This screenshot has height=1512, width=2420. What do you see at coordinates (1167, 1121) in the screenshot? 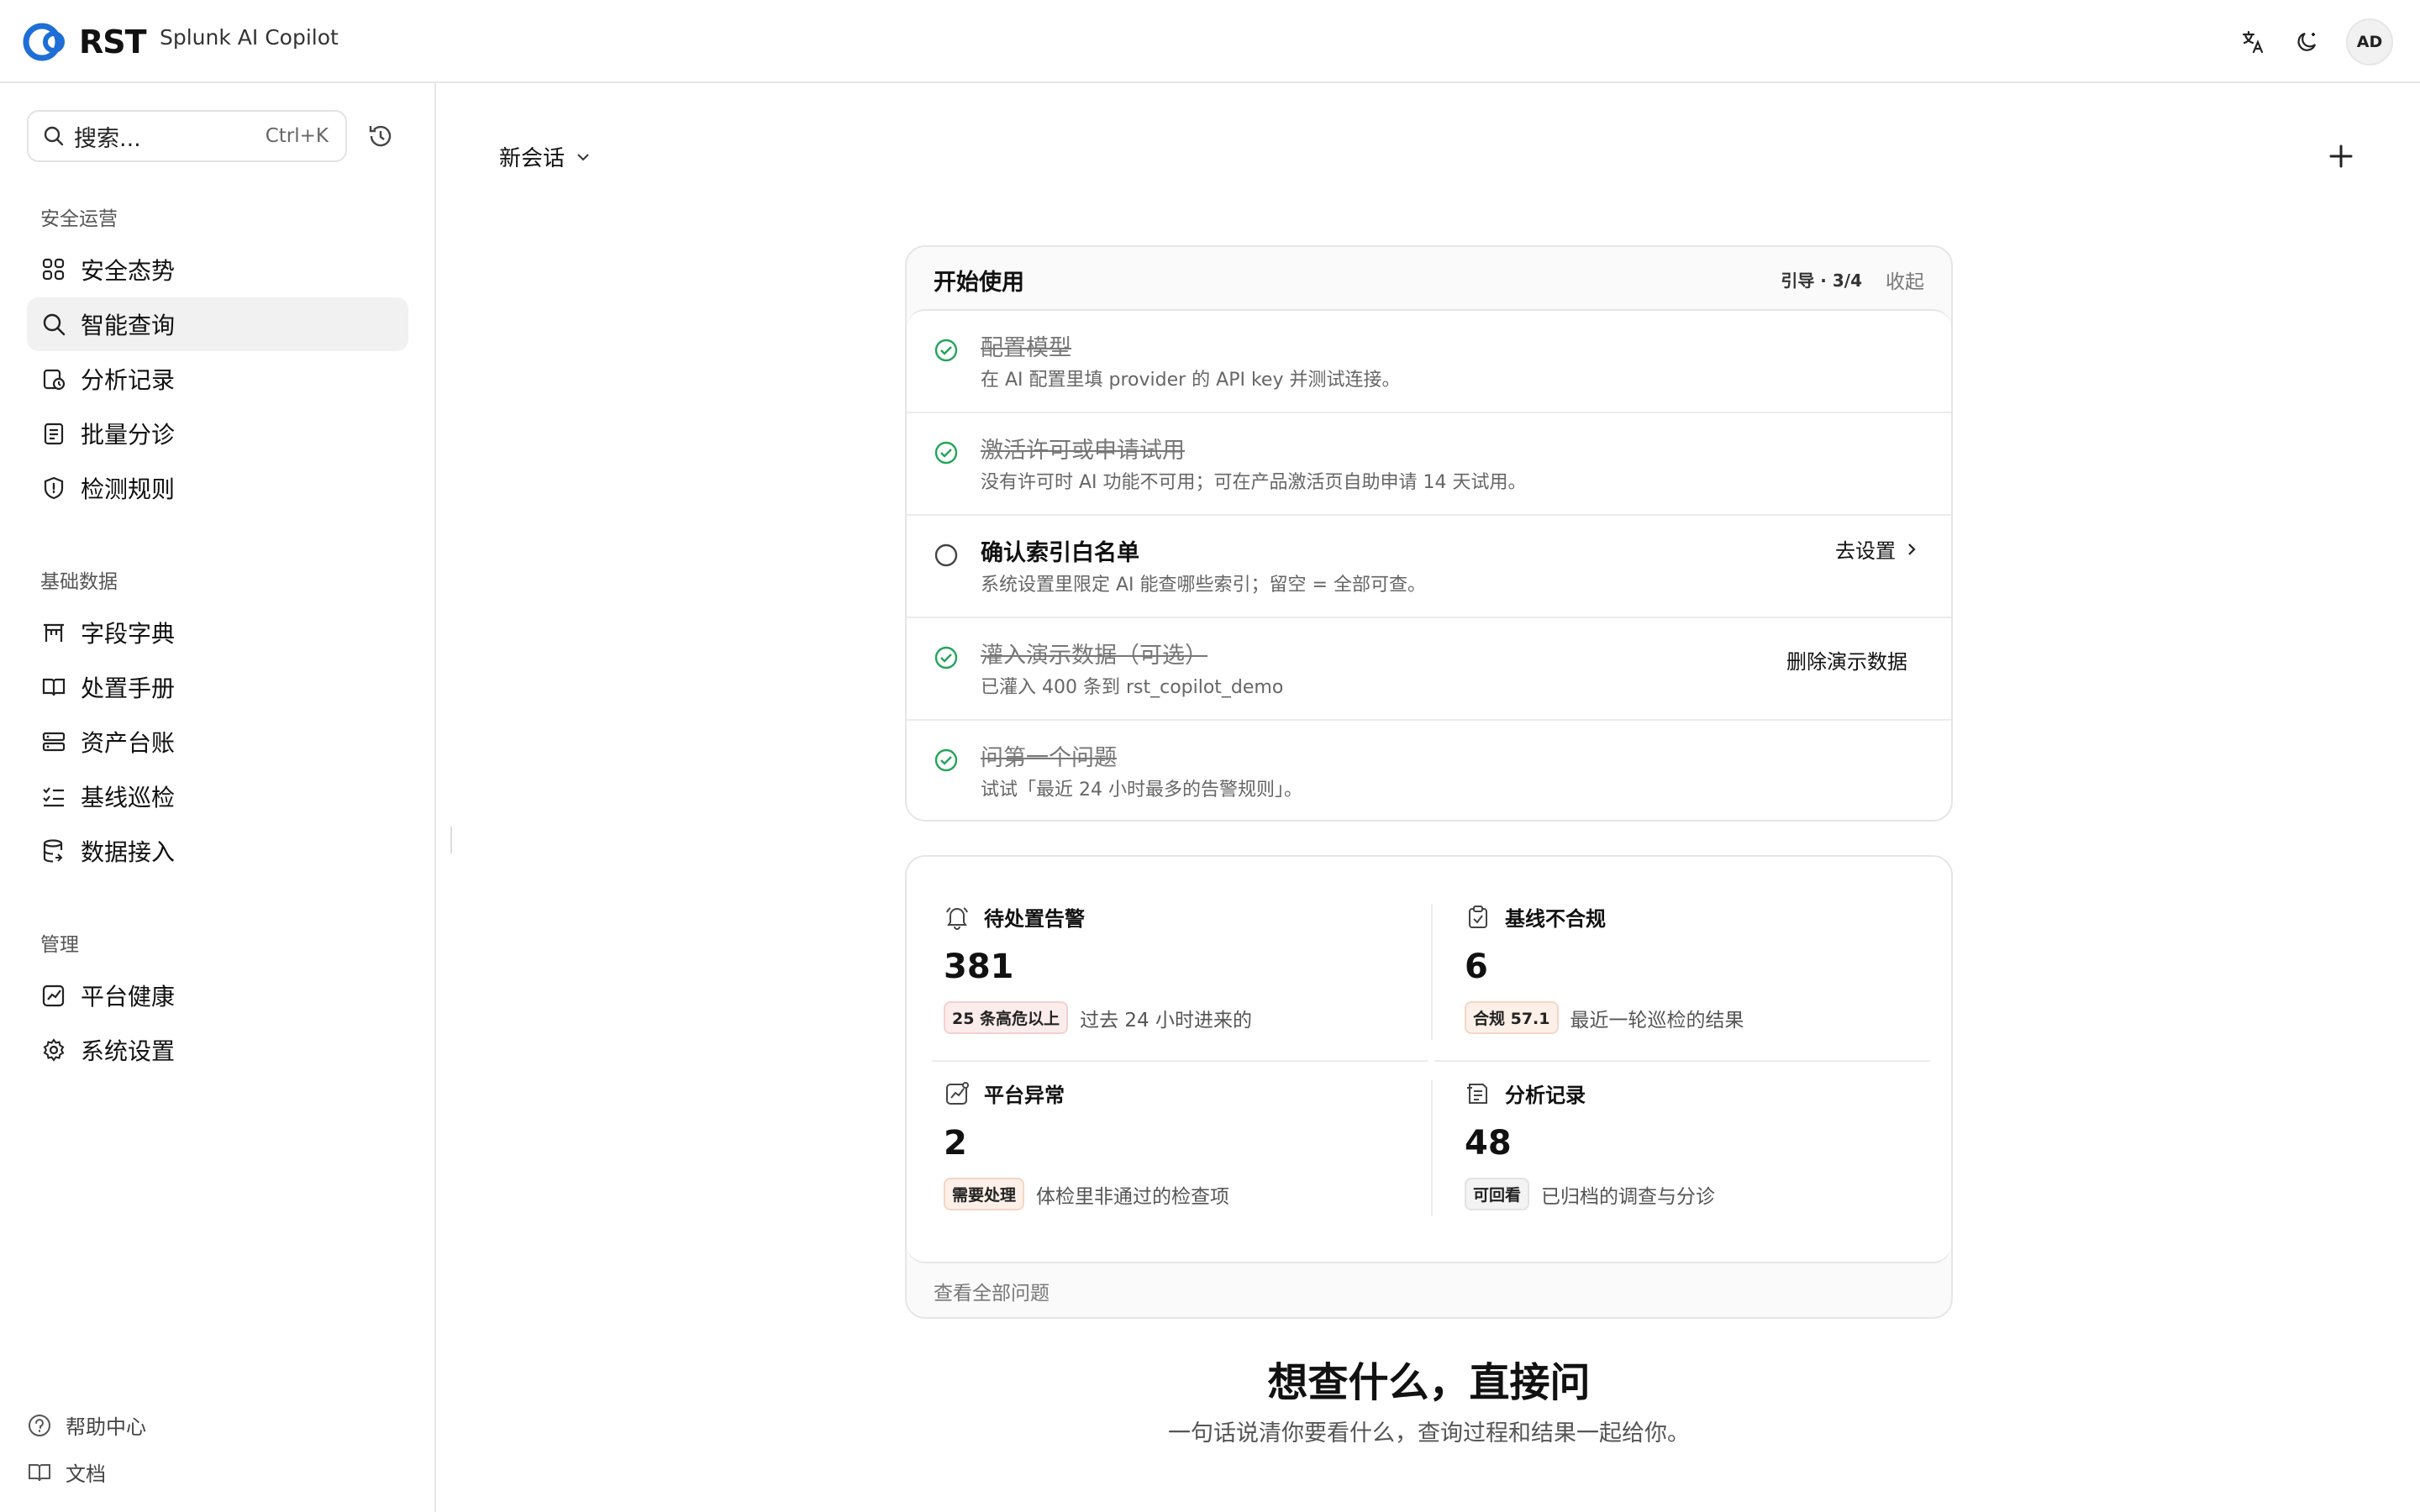
I see `stat-platform-anomalies: 平台异常 2 需要处理 体检里非通过的检查项` at bounding box center [1167, 1121].